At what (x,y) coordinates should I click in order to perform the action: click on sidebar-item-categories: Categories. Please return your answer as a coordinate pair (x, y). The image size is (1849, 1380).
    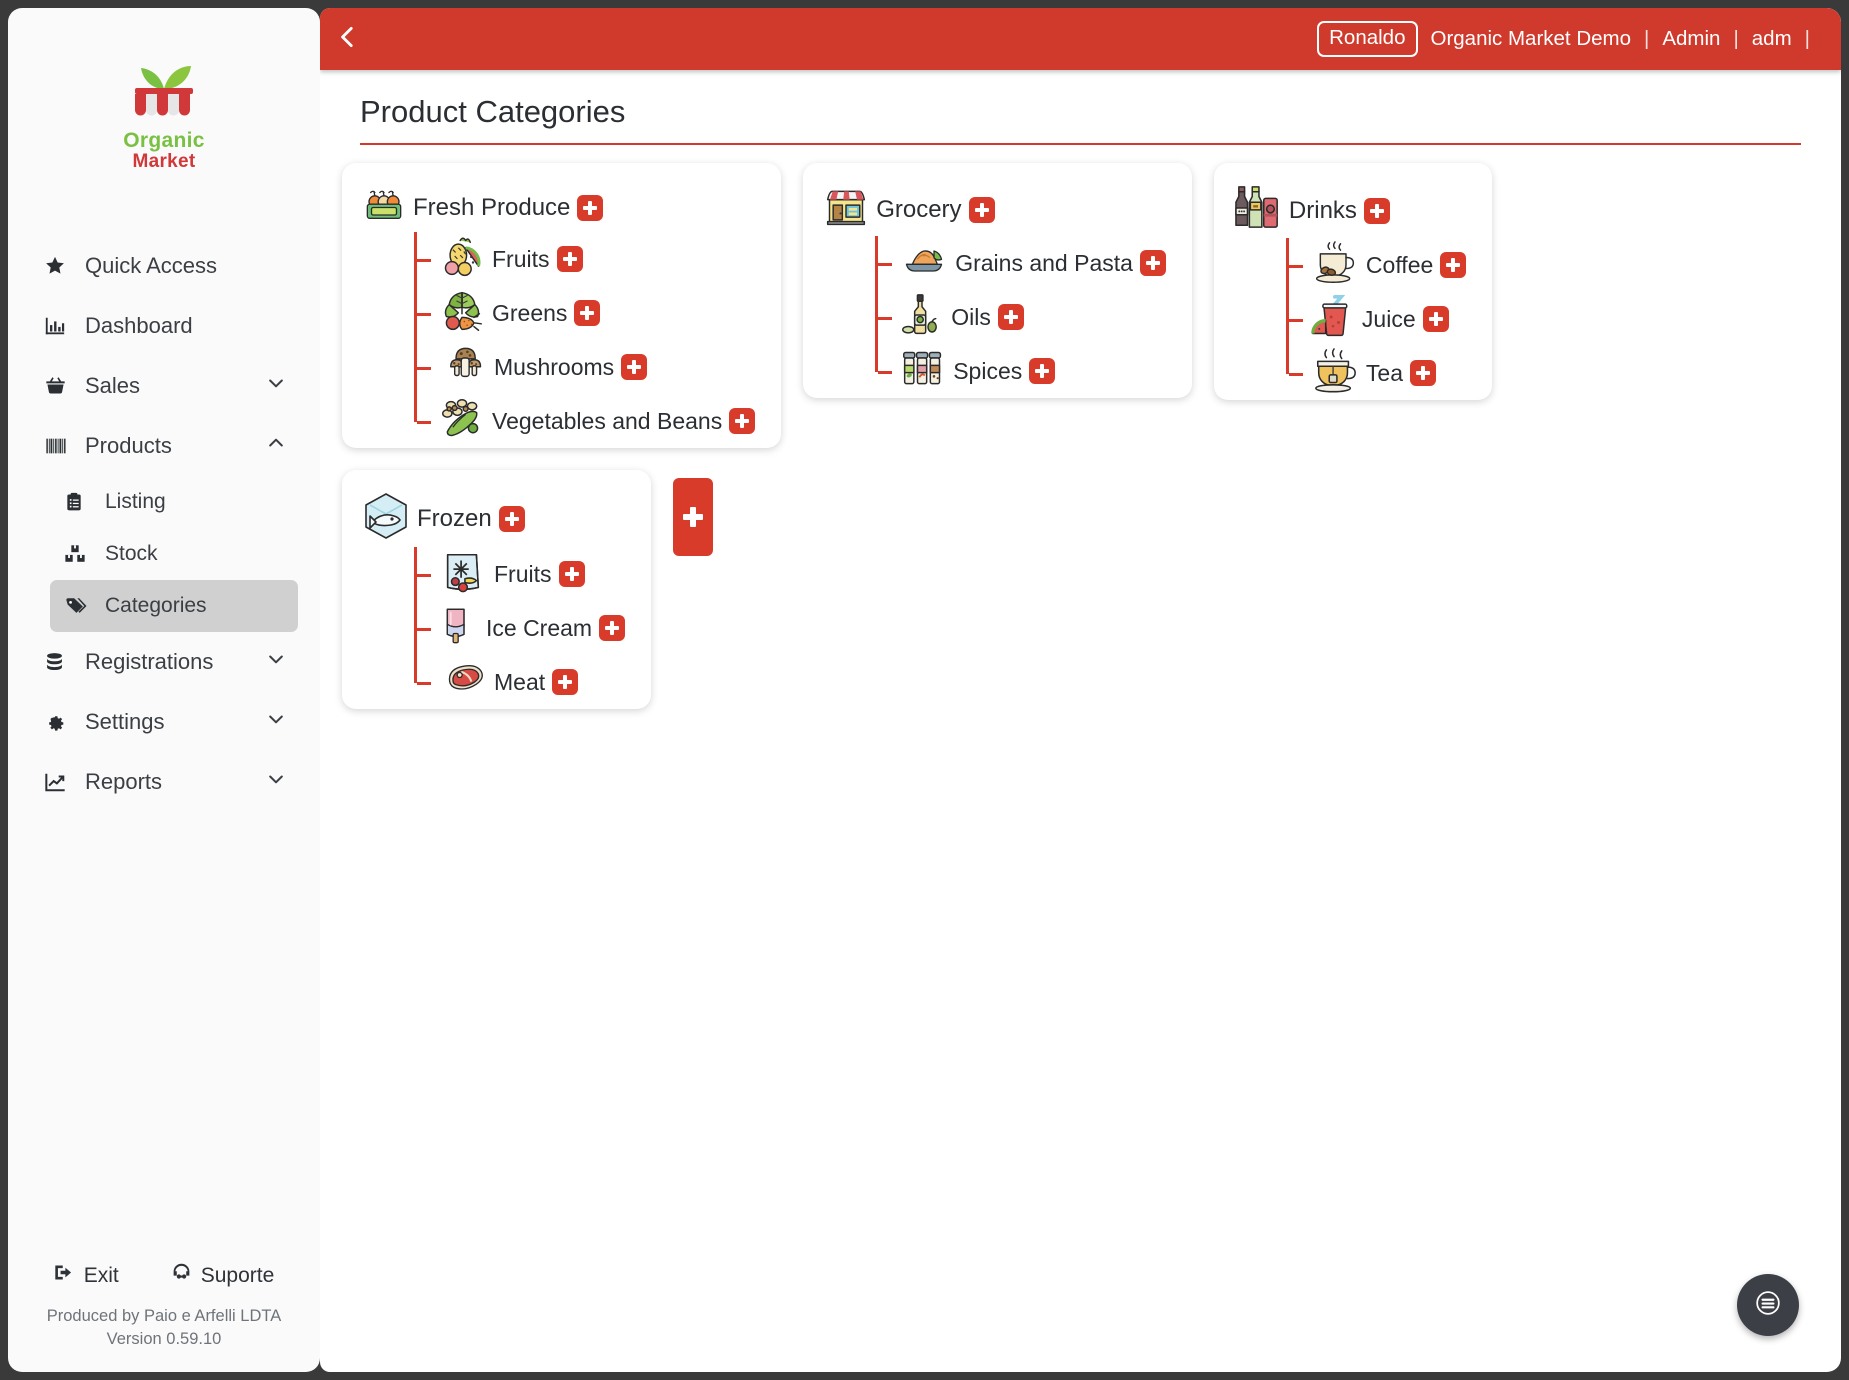
    Looking at the image, I should click on (174, 605).